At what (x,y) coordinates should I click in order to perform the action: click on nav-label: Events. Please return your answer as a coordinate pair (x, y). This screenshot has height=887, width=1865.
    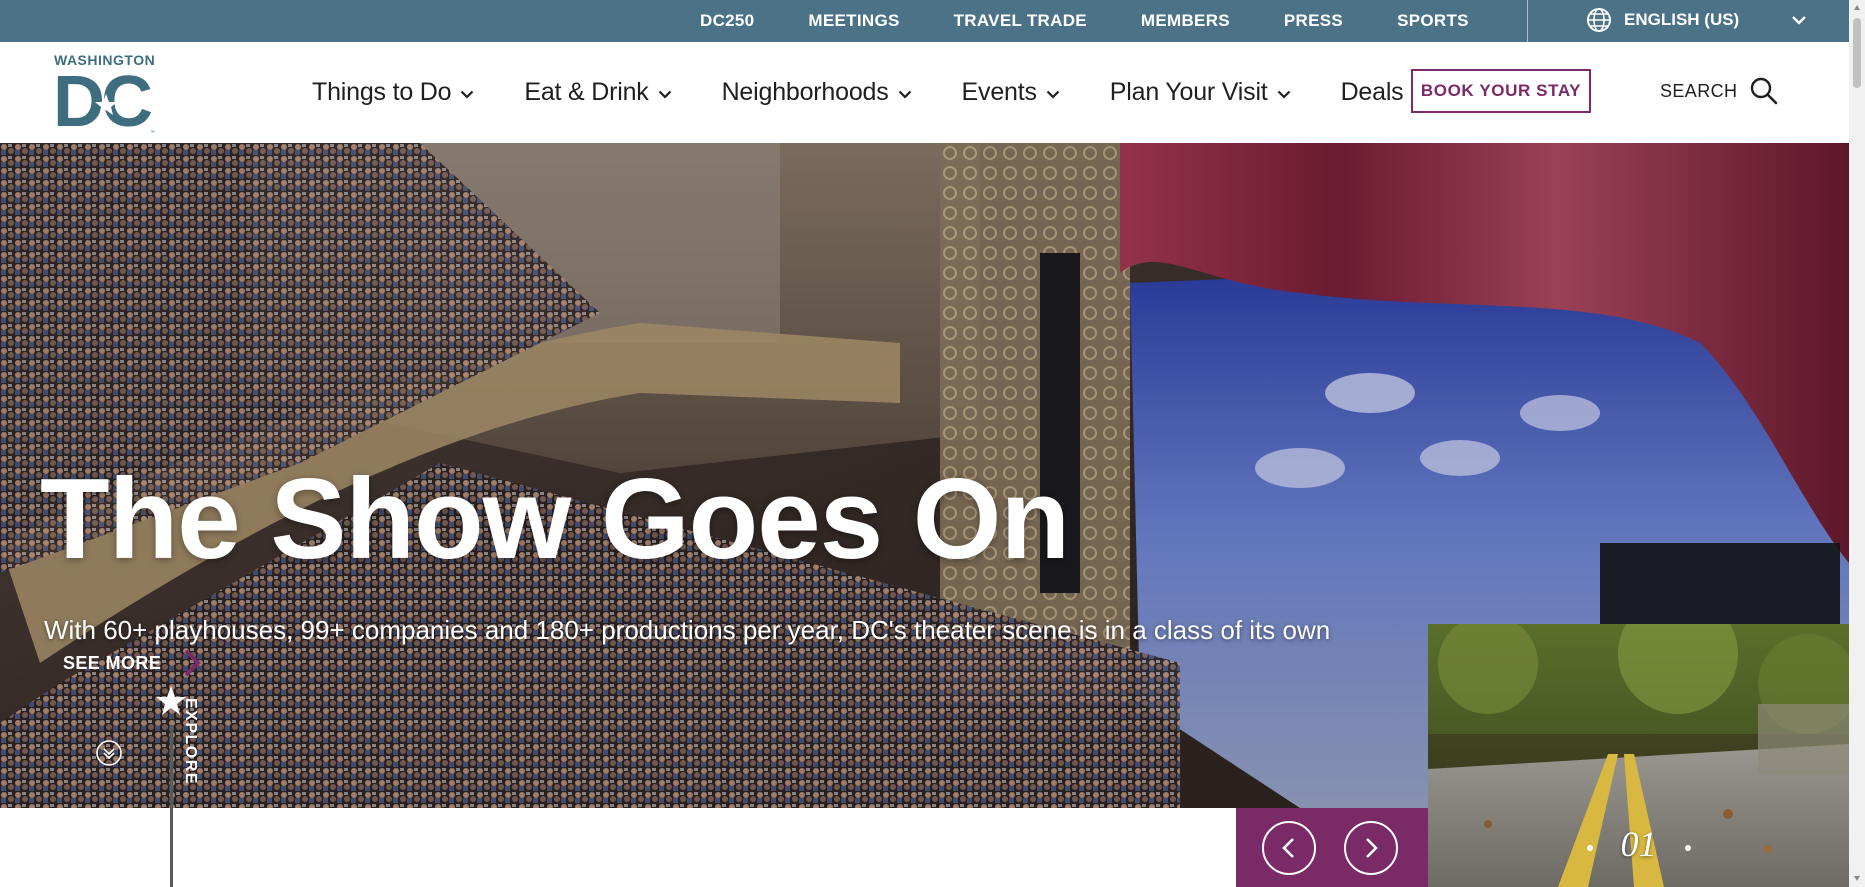
    Looking at the image, I should click on (999, 92).